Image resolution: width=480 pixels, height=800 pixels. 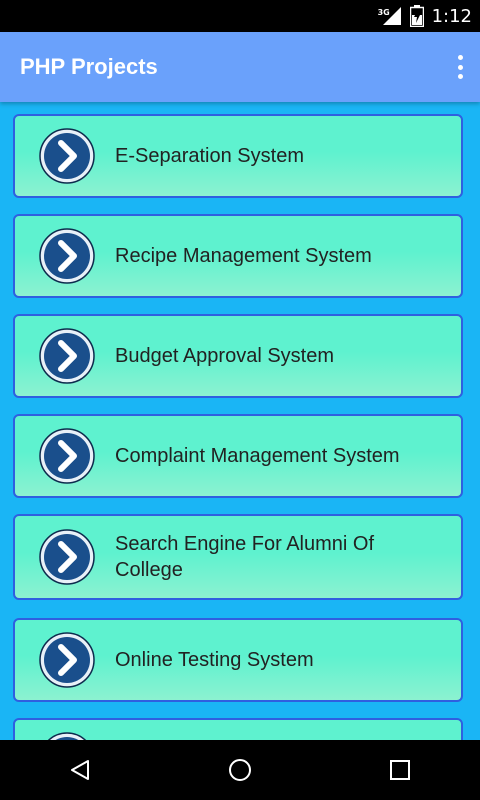 I want to click on home-icon, so click(x=240, y=770).